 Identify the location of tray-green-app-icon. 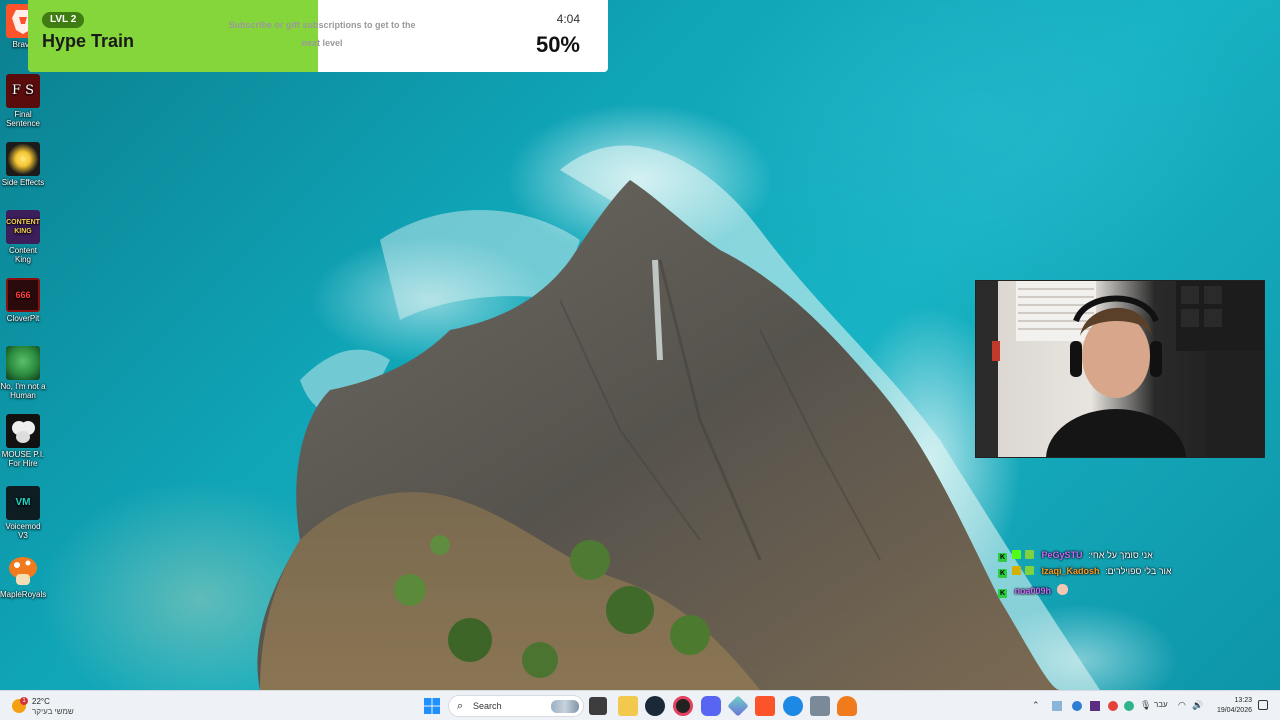
(1129, 706).